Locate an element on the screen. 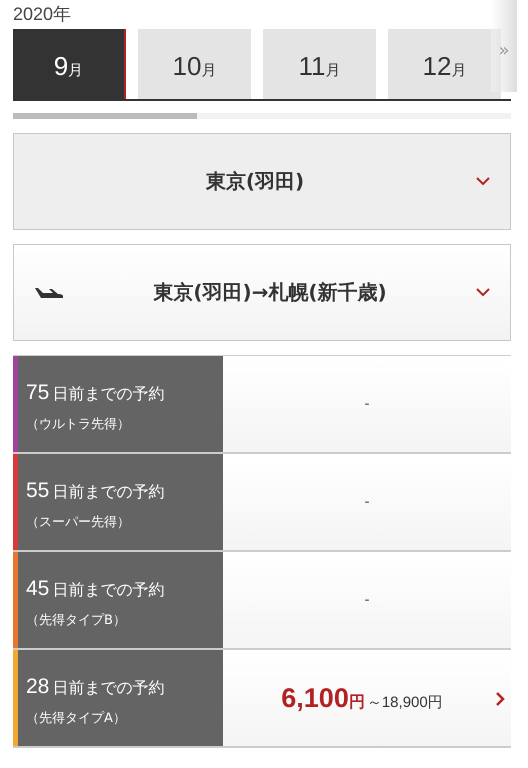  days-number: 28 is located at coordinates (38, 687).